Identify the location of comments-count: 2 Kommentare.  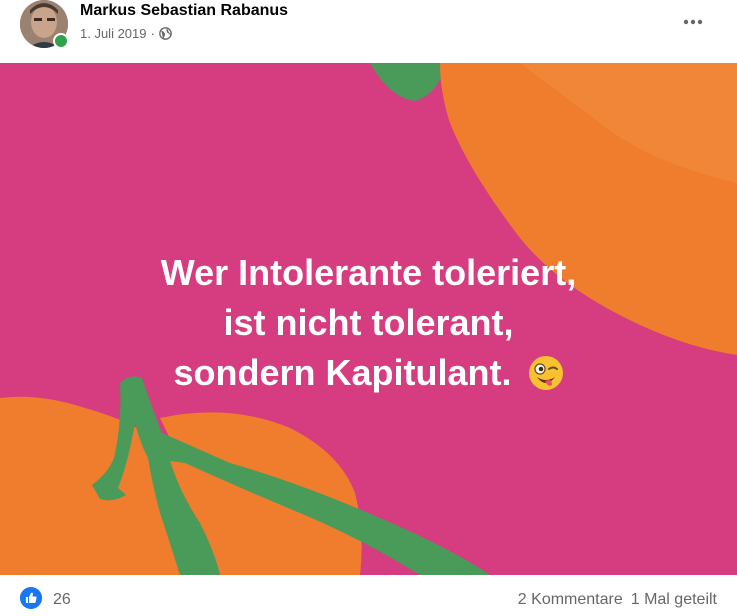
(570, 600).